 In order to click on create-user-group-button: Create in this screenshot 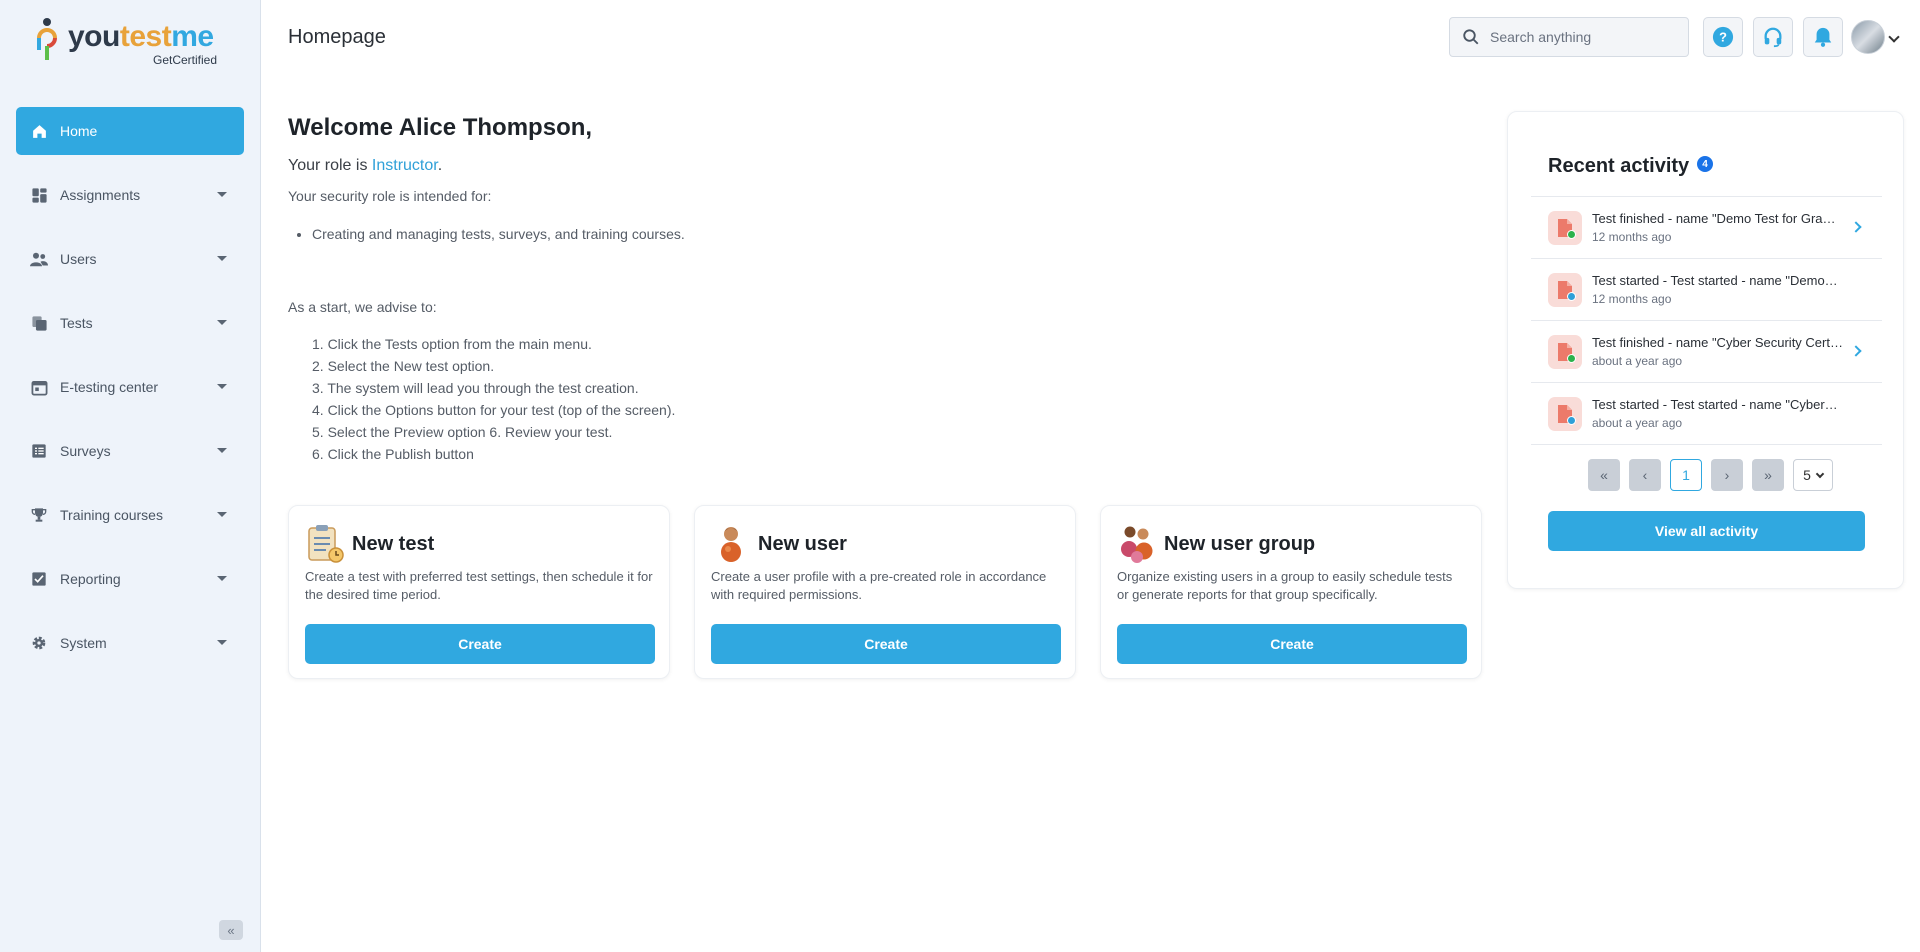, I will do `click(1292, 644)`.